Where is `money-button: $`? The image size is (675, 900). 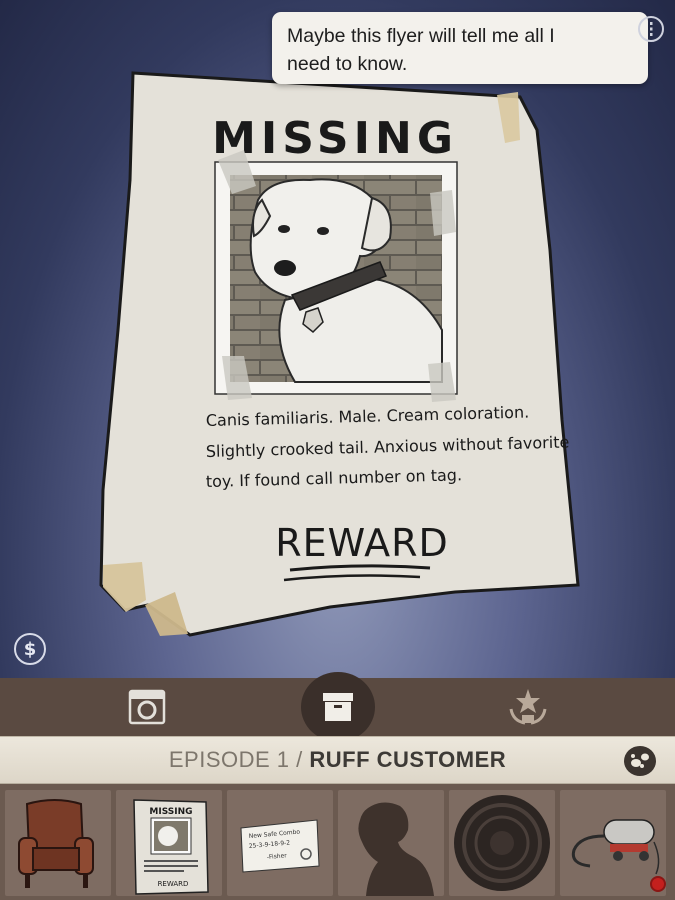 money-button: $ is located at coordinates (30, 649).